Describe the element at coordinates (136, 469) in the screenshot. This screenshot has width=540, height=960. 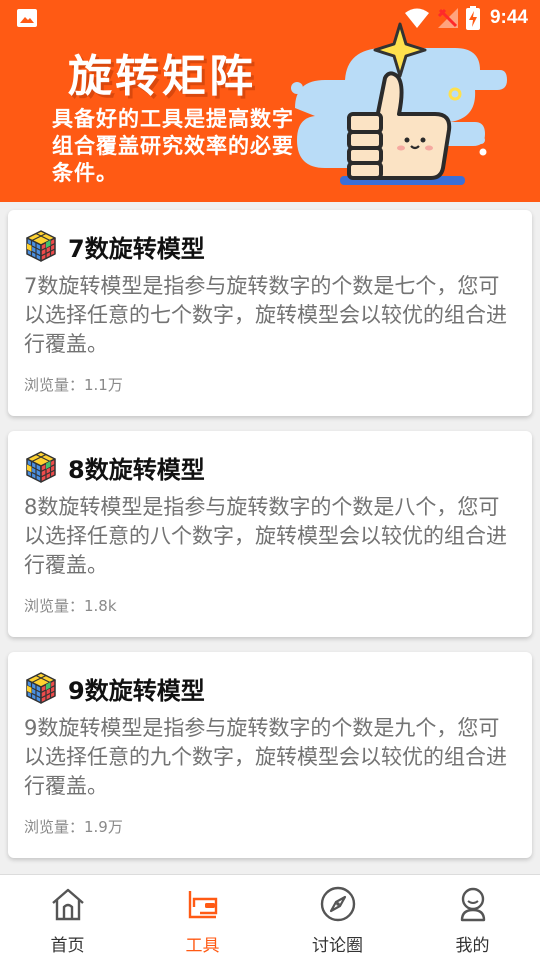
I see `card-title: 8数旋转模型` at that location.